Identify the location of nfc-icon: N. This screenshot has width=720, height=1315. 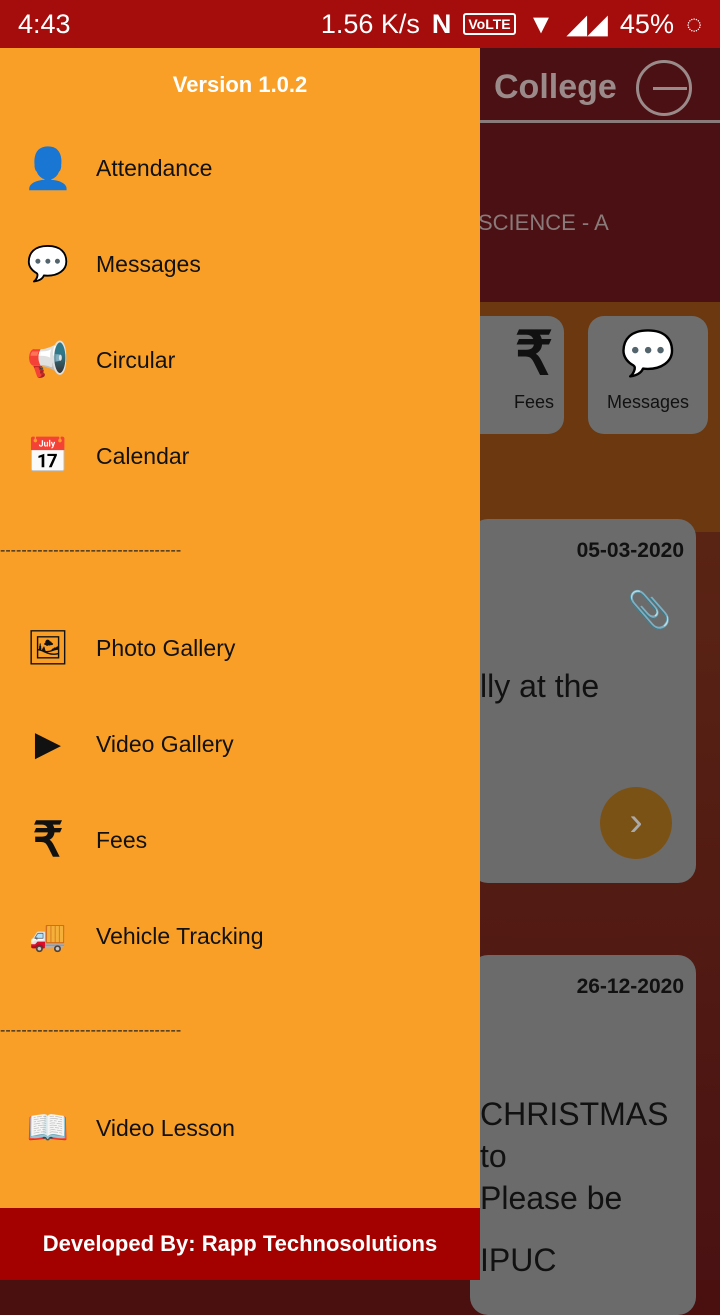
(441, 23).